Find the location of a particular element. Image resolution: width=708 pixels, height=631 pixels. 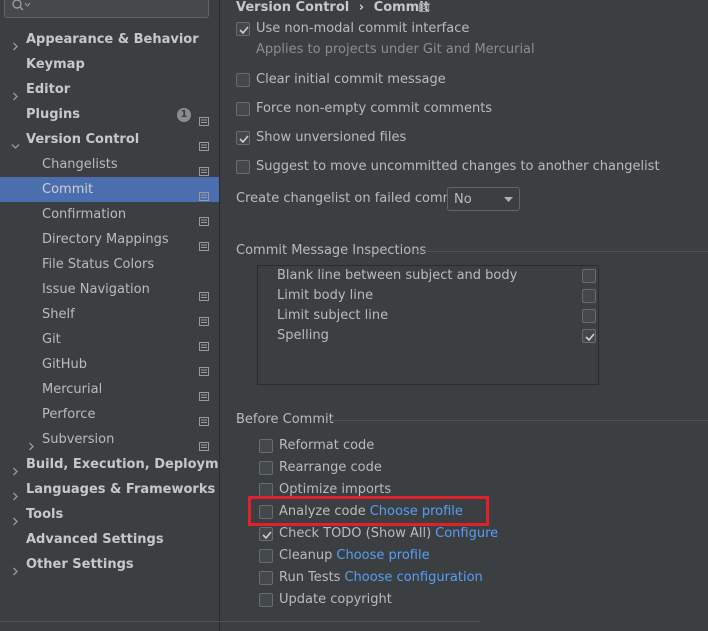

sidebar-item-other-settings: Other Settings is located at coordinates (109, 564).